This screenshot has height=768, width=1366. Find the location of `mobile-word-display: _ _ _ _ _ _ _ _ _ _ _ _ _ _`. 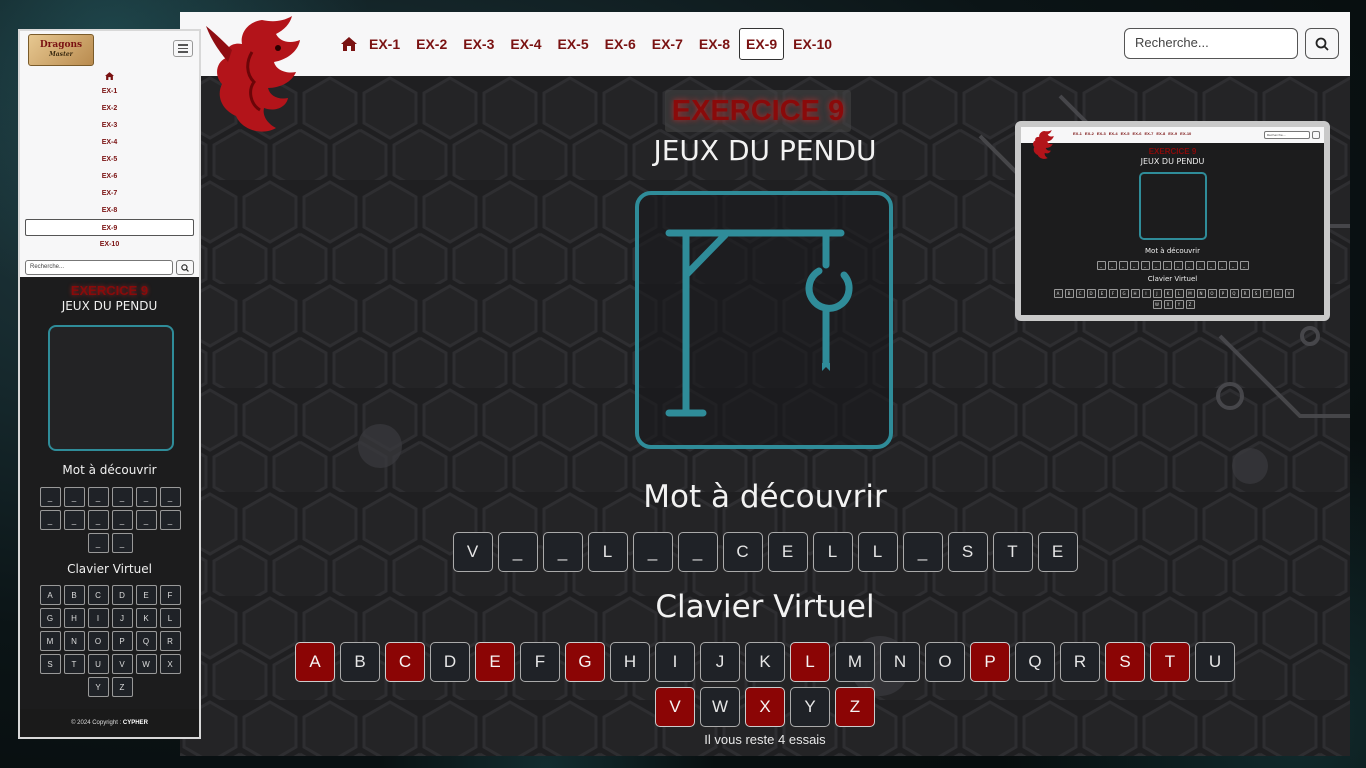

mobile-word-display: _ _ _ _ _ _ _ _ _ _ _ _ _ _ is located at coordinates (110, 520).